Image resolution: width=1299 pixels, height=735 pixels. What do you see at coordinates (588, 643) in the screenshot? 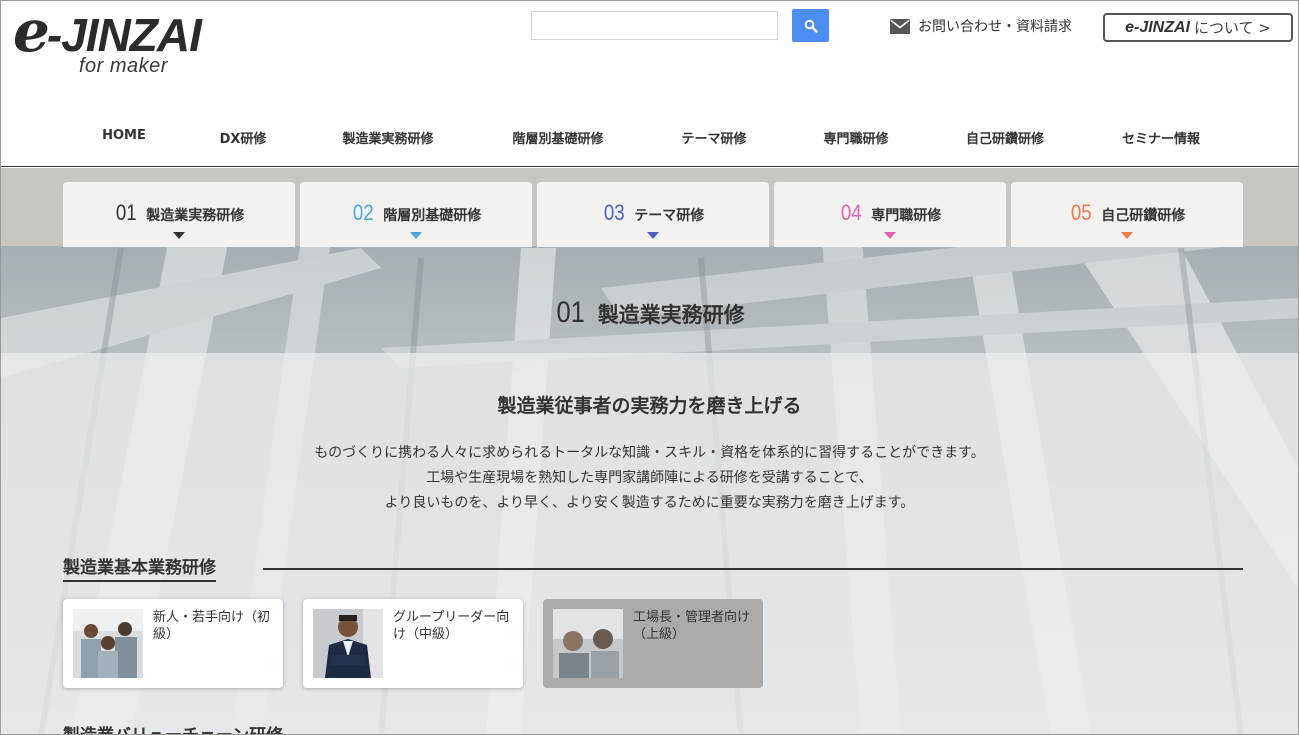
I see `manager-photo-icon` at bounding box center [588, 643].